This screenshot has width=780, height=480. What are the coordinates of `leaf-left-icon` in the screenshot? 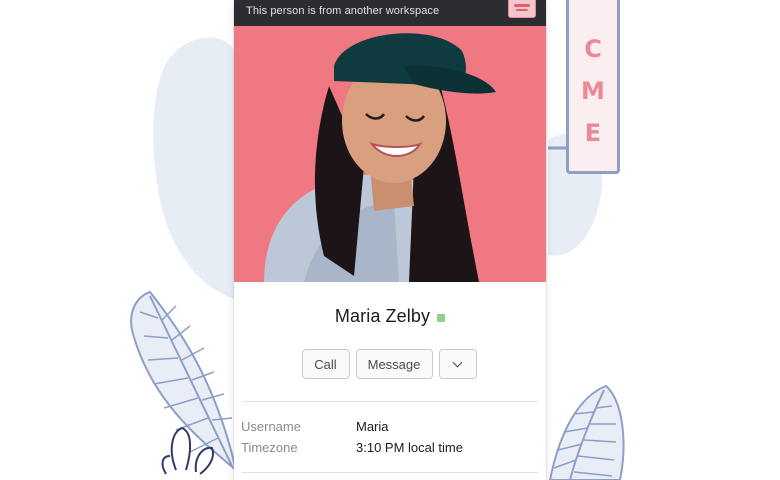 It's located at (184, 381).